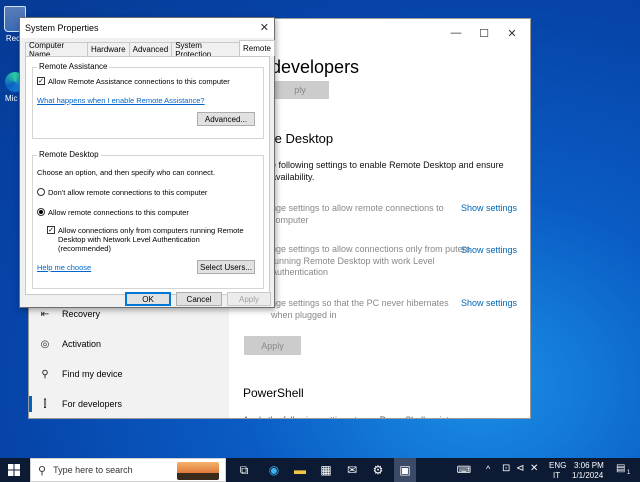 This screenshot has width=640, height=482. I want to click on chevron-up-icon: ^, so click(488, 469).